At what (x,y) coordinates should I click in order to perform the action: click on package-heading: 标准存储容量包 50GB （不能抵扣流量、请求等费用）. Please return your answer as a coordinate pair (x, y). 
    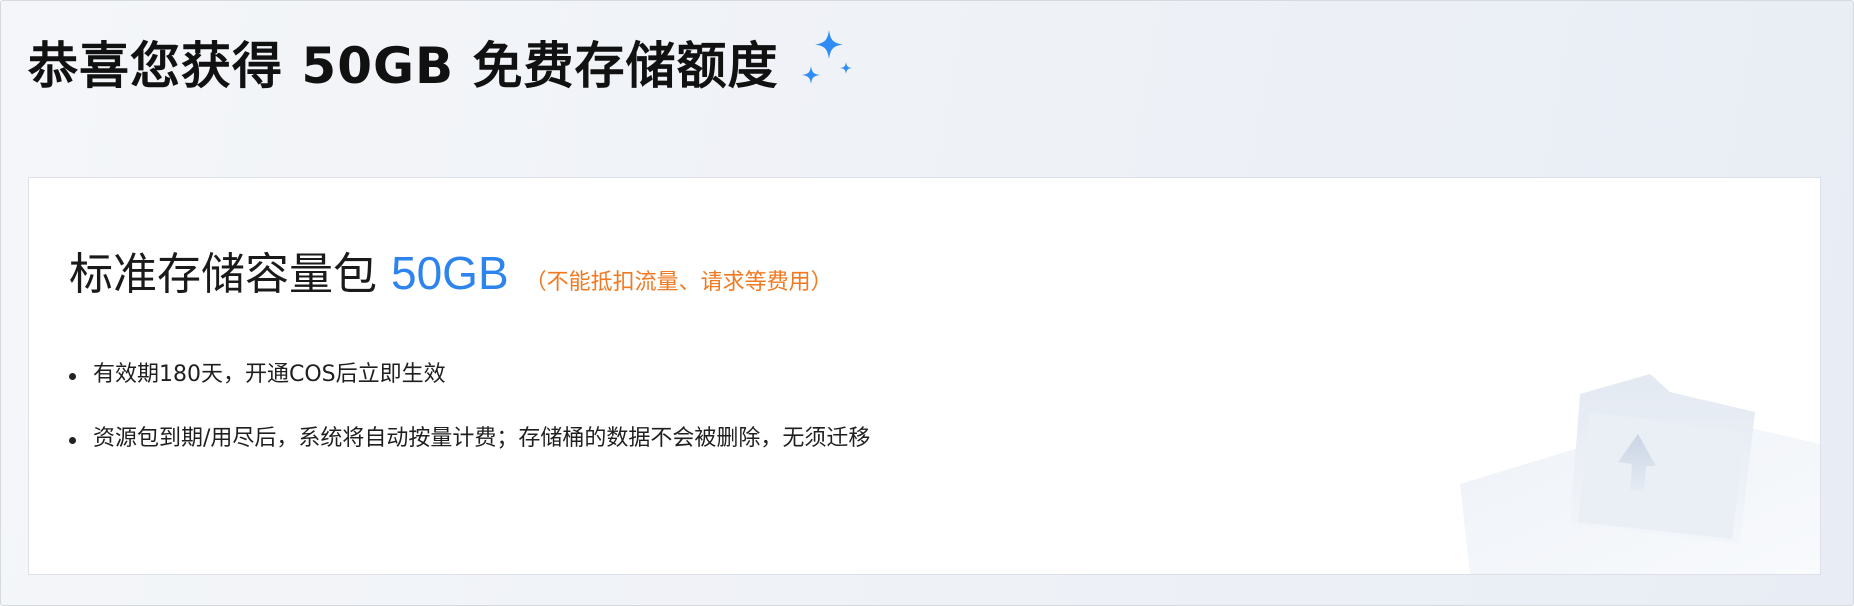
    Looking at the image, I should click on (451, 270).